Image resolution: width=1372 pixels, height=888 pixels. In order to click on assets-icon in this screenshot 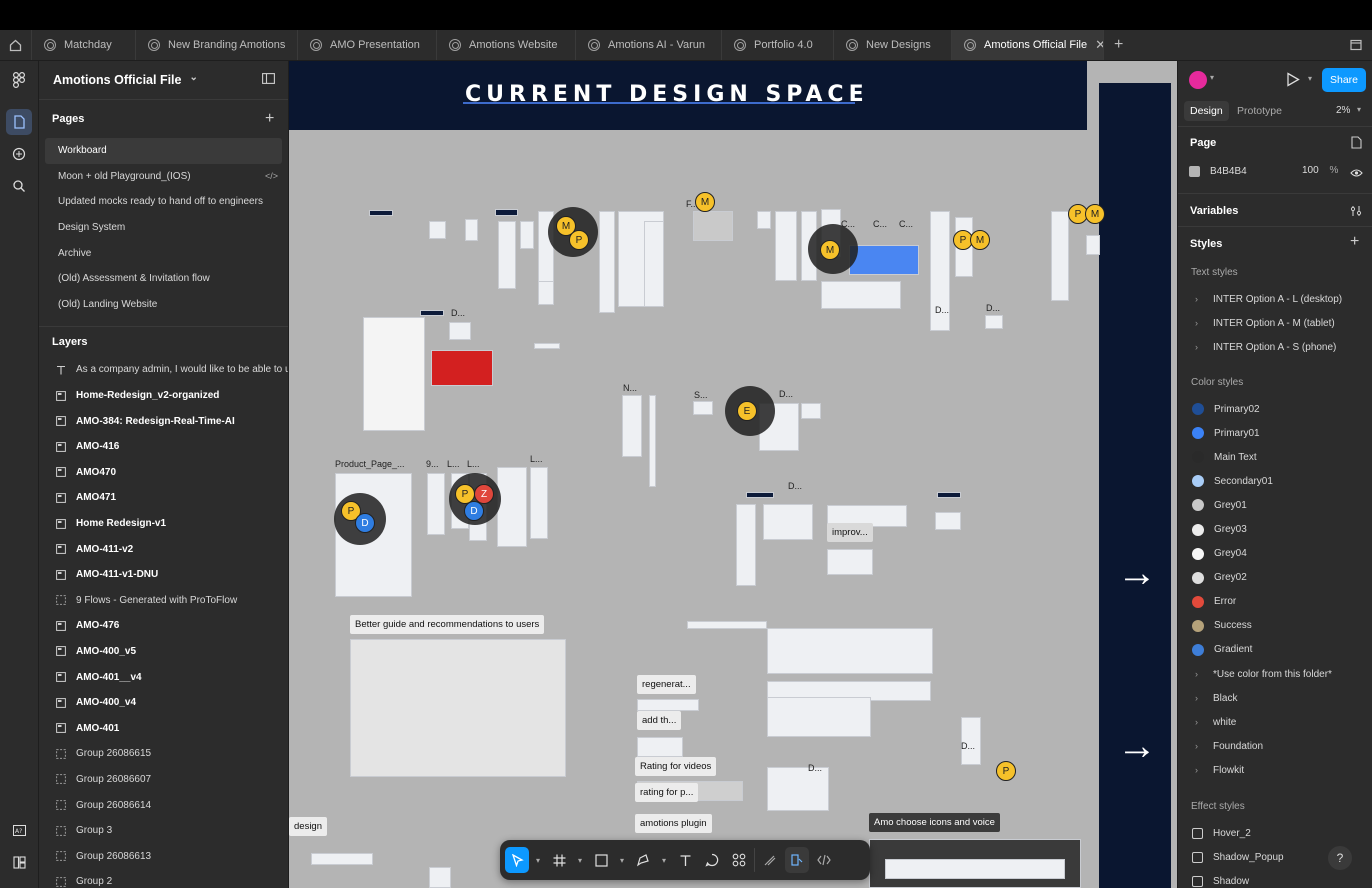, I will do `click(19, 154)`.